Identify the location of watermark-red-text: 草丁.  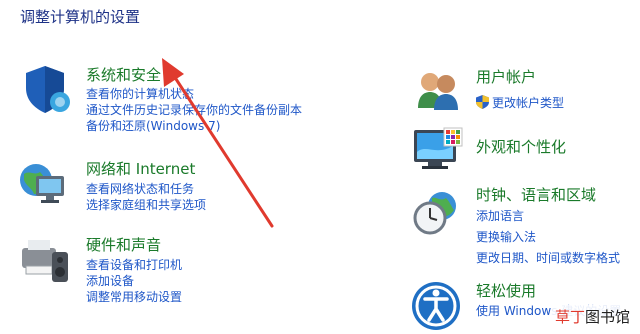
(569, 317).